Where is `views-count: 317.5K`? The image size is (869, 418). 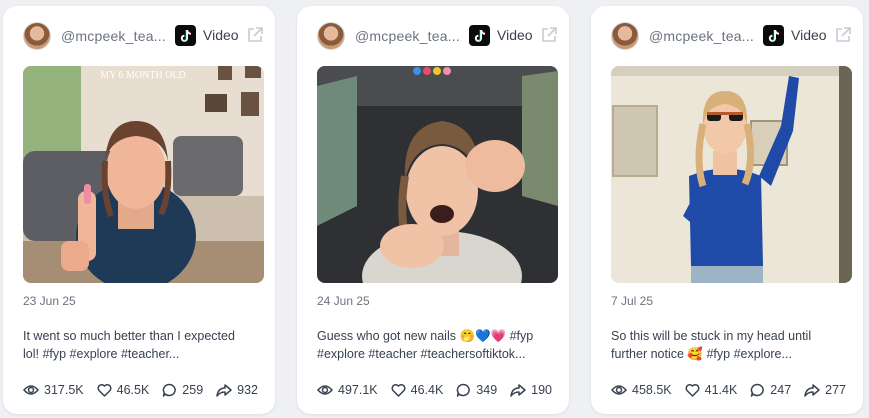 views-count: 317.5K is located at coordinates (64, 390).